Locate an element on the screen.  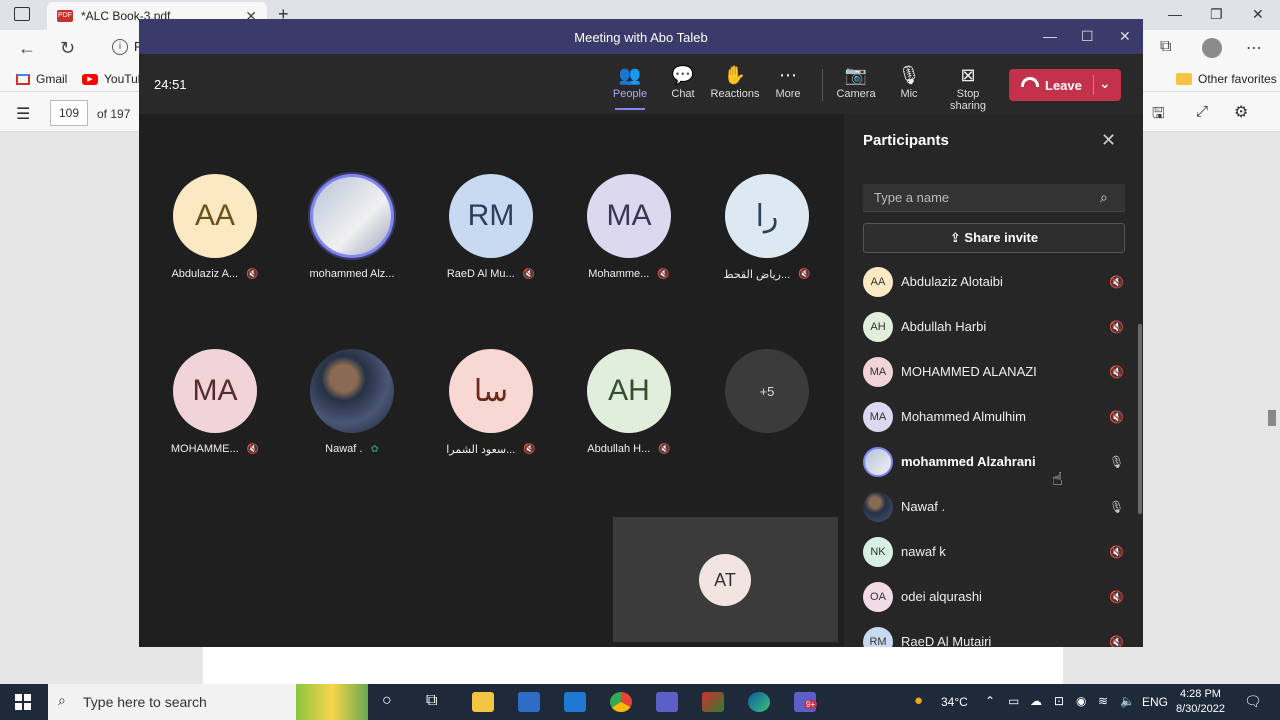
self-avatar: AT is located at coordinates (725, 580).